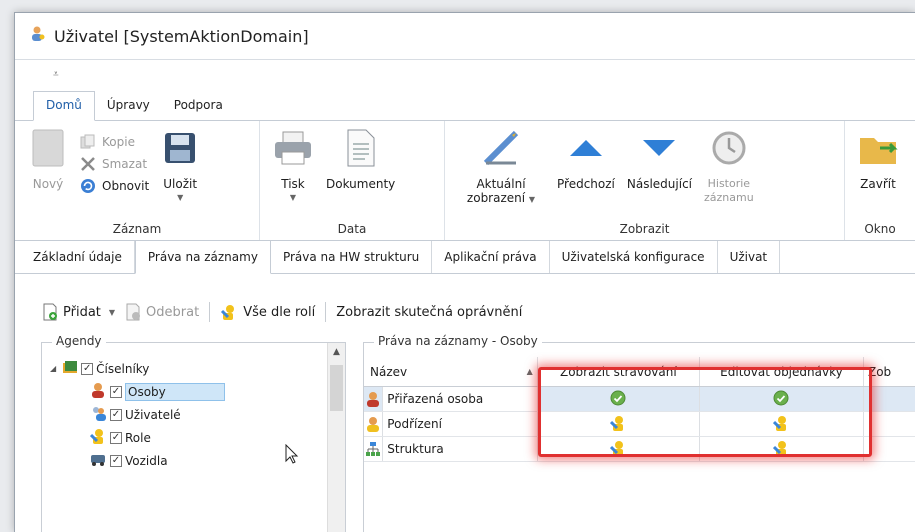  I want to click on agendy-legend: Agendy, so click(79, 341).